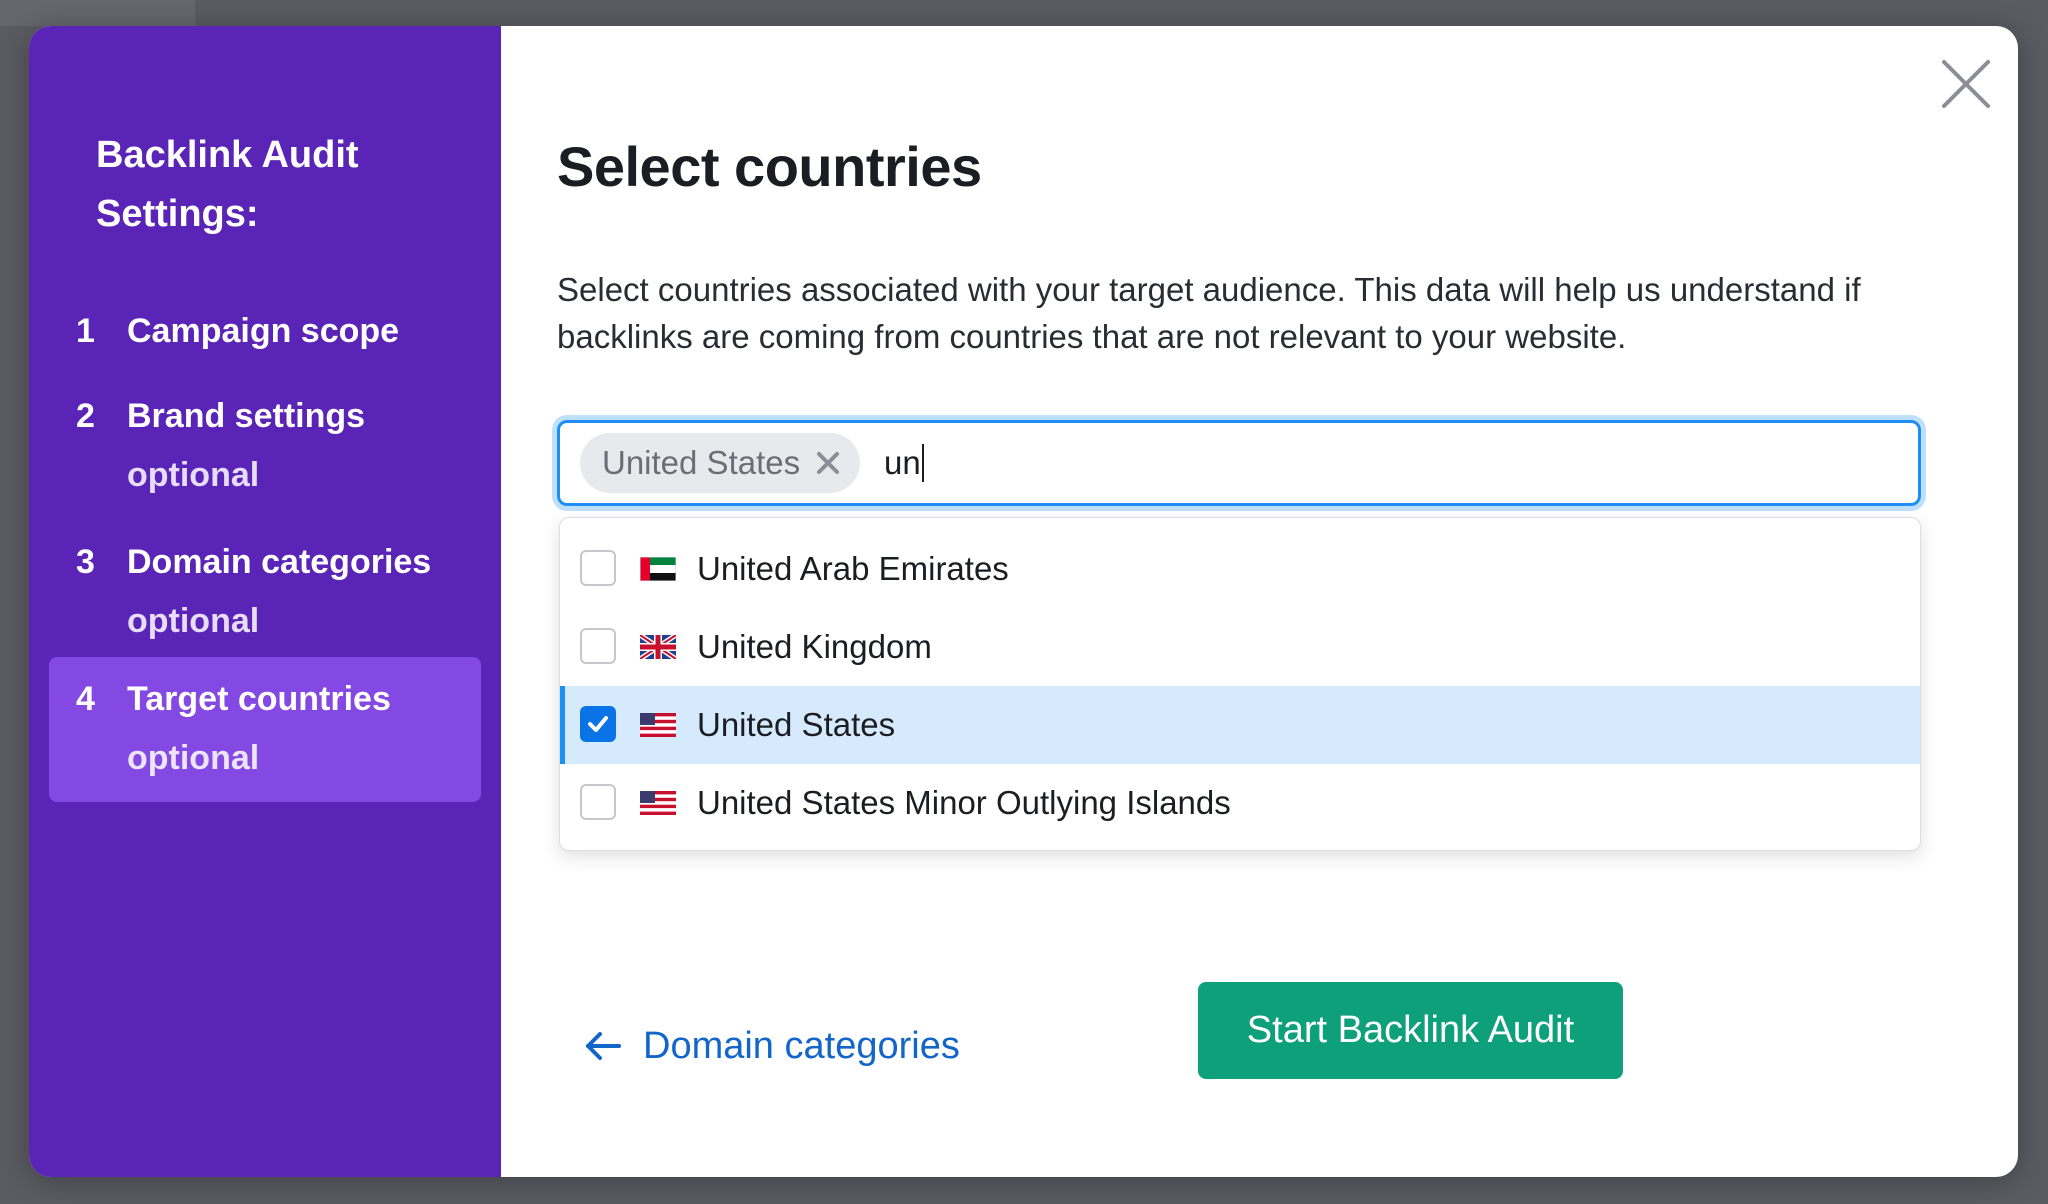  I want to click on step-label: Campaign scope, so click(263, 331).